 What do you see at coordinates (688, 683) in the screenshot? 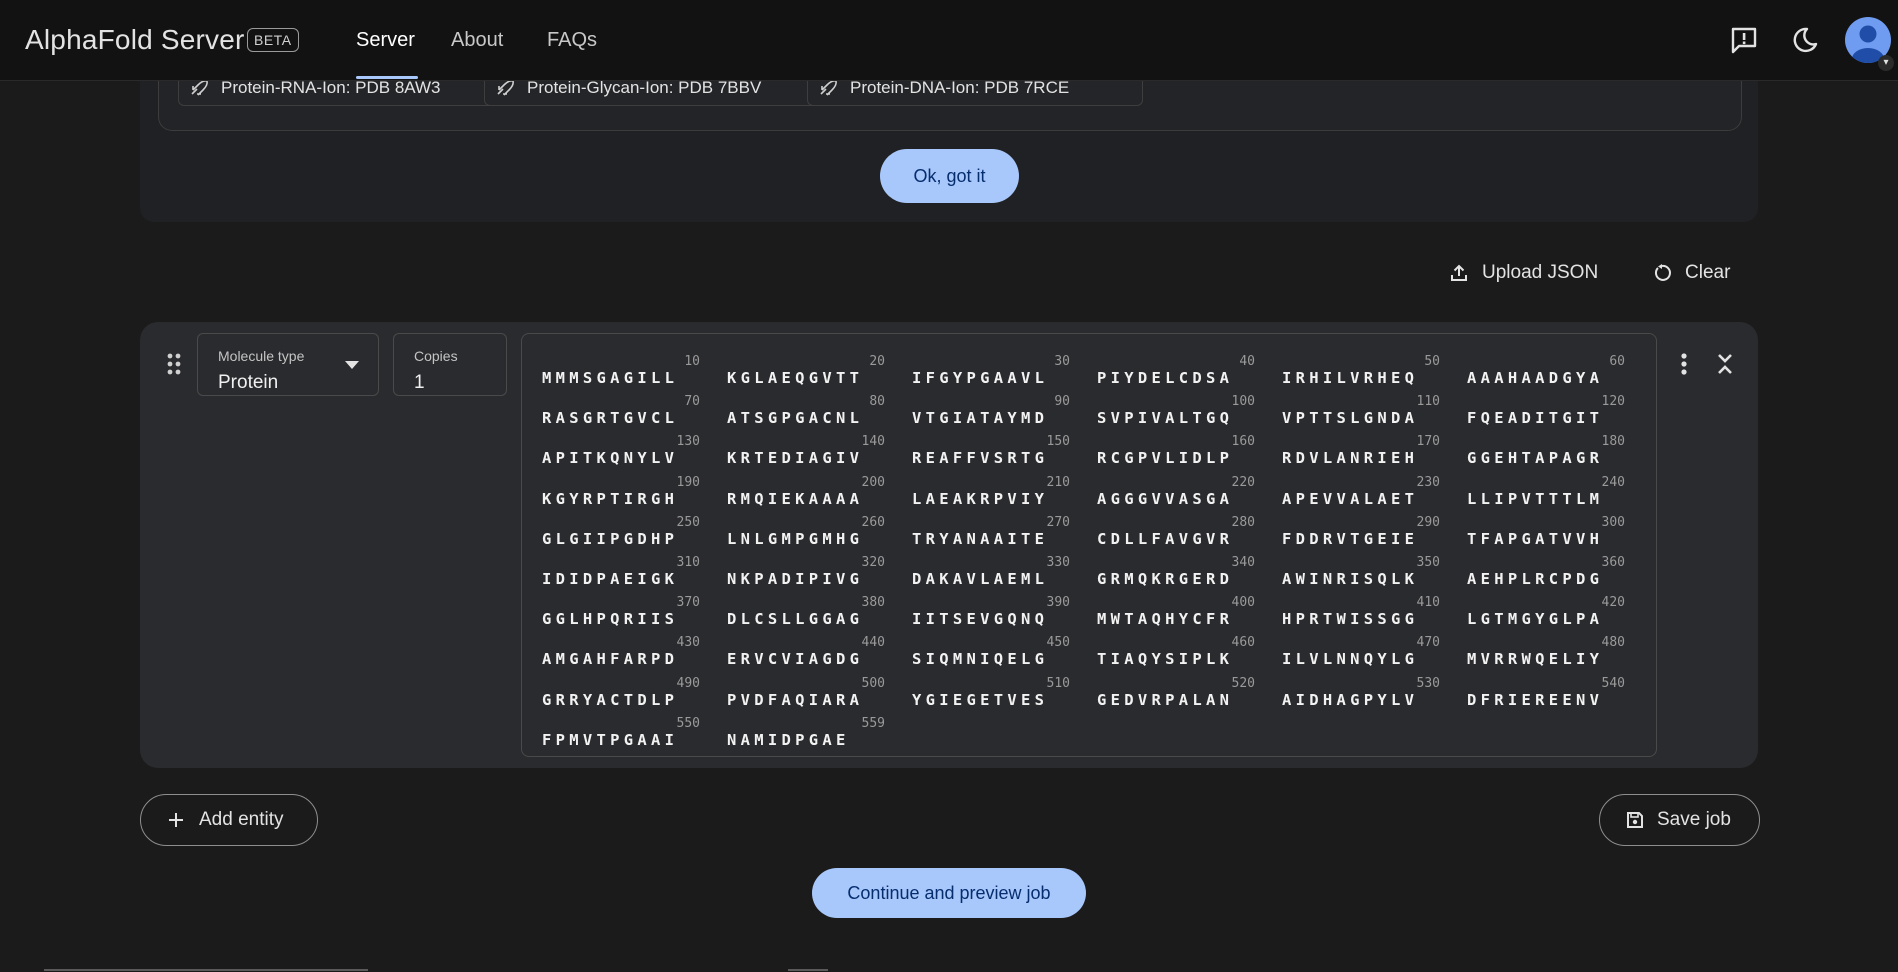
I see `residue-index: 490` at bounding box center [688, 683].